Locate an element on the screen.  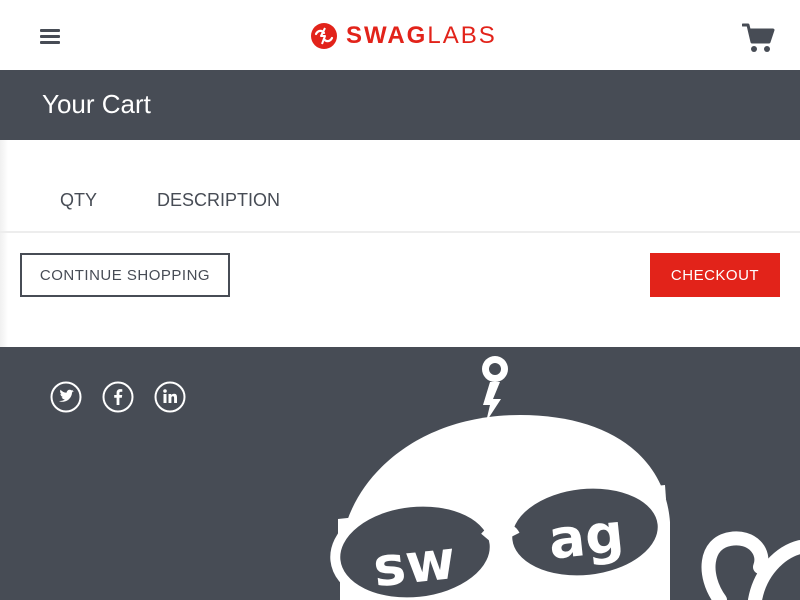
facebook-icon is located at coordinates (118, 397).